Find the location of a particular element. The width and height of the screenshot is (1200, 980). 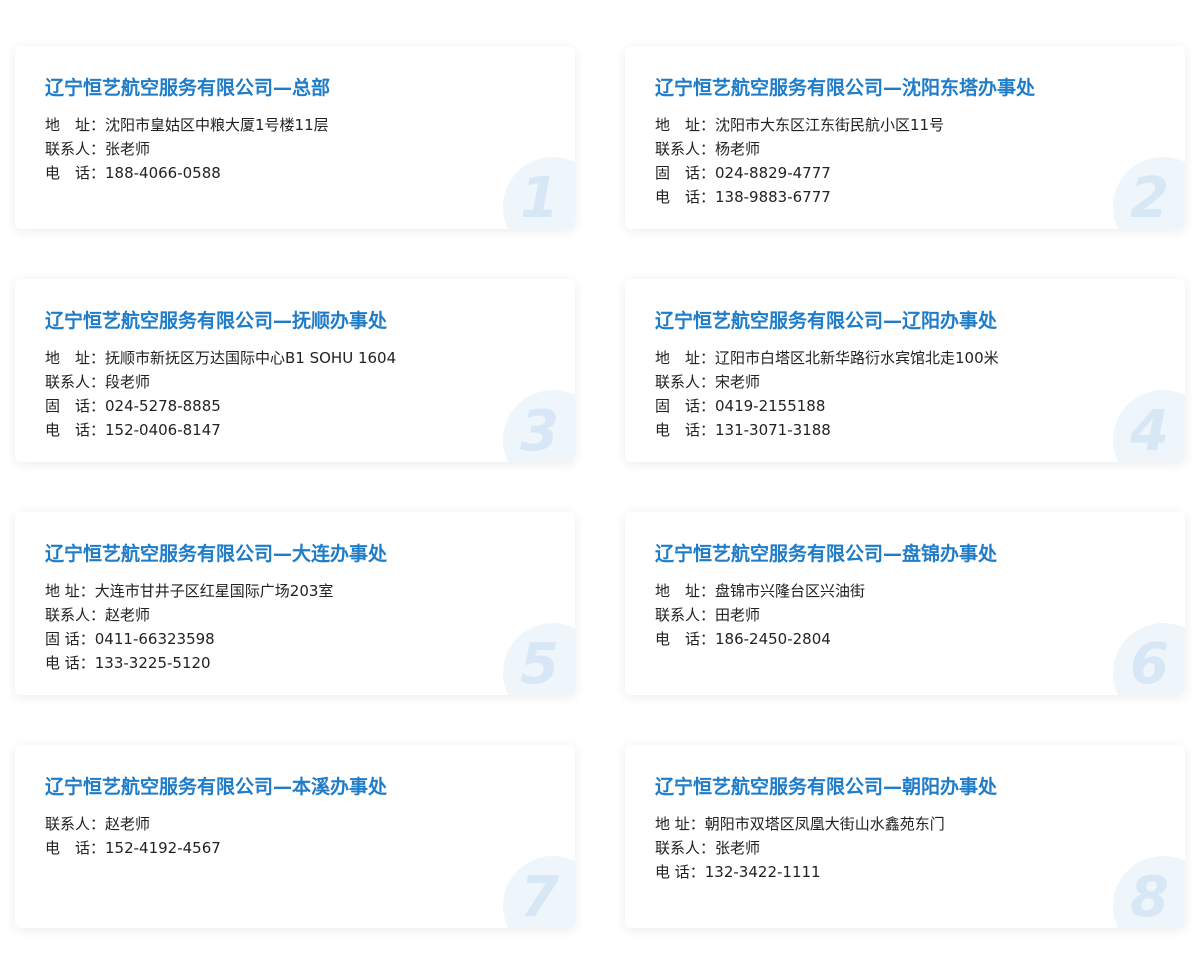

phone-line: 电 话：152-4192-4567 is located at coordinates (133, 848).